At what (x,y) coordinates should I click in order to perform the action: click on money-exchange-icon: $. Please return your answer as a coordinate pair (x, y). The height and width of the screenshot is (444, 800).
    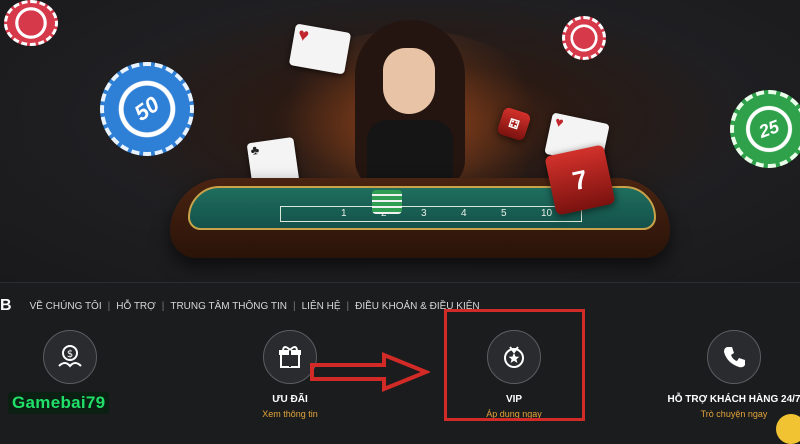
    Looking at the image, I should click on (70, 356).